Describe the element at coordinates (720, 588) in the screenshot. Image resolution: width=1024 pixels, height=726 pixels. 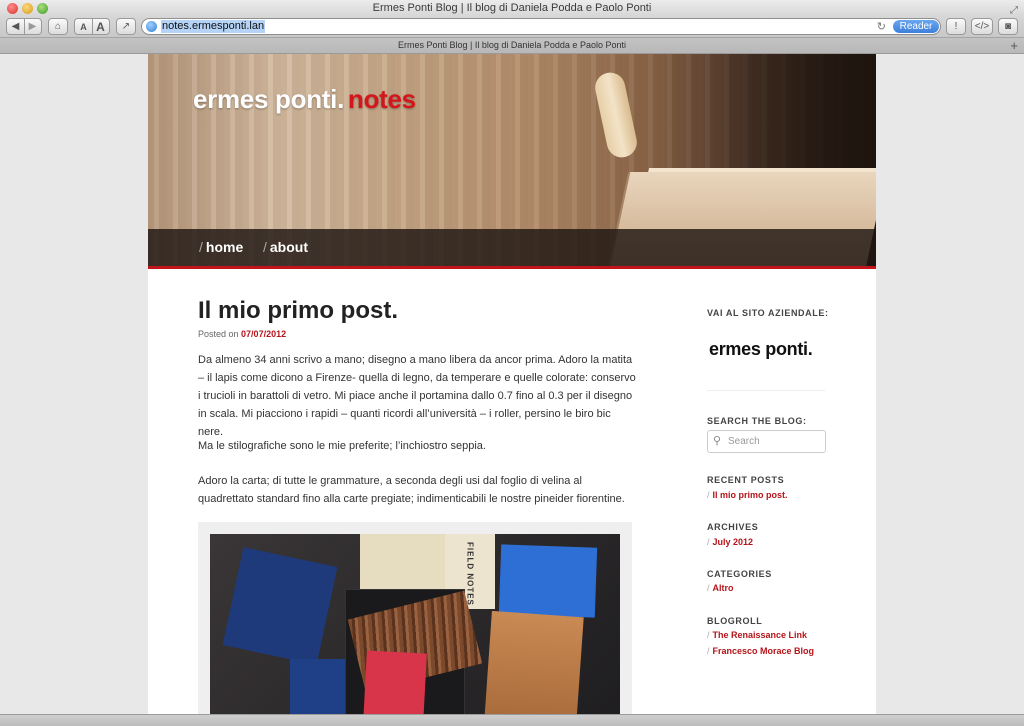
I see `category-link: / Altro` at that location.